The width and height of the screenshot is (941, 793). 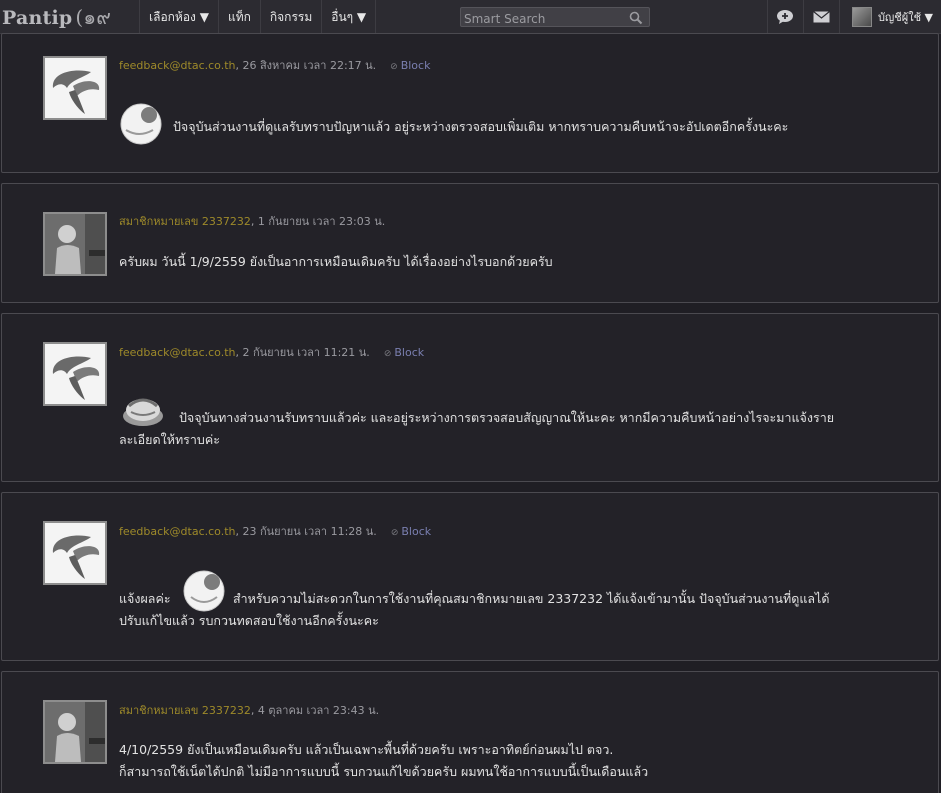 What do you see at coordinates (784, 17) in the screenshot?
I see `chat-bubble-icon` at bounding box center [784, 17].